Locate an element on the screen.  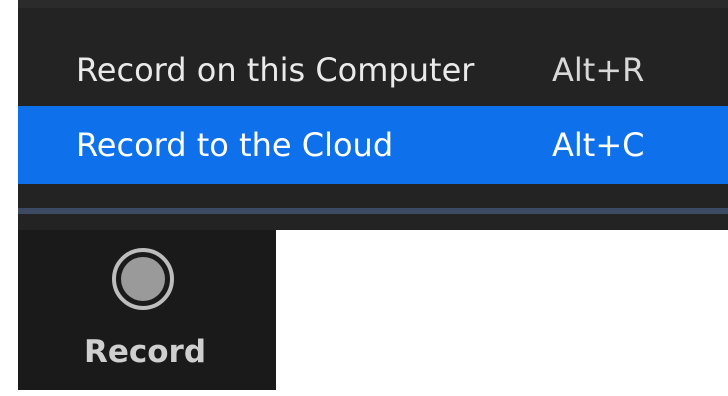
meeting-toolbar: Record is located at coordinates (147, 310).